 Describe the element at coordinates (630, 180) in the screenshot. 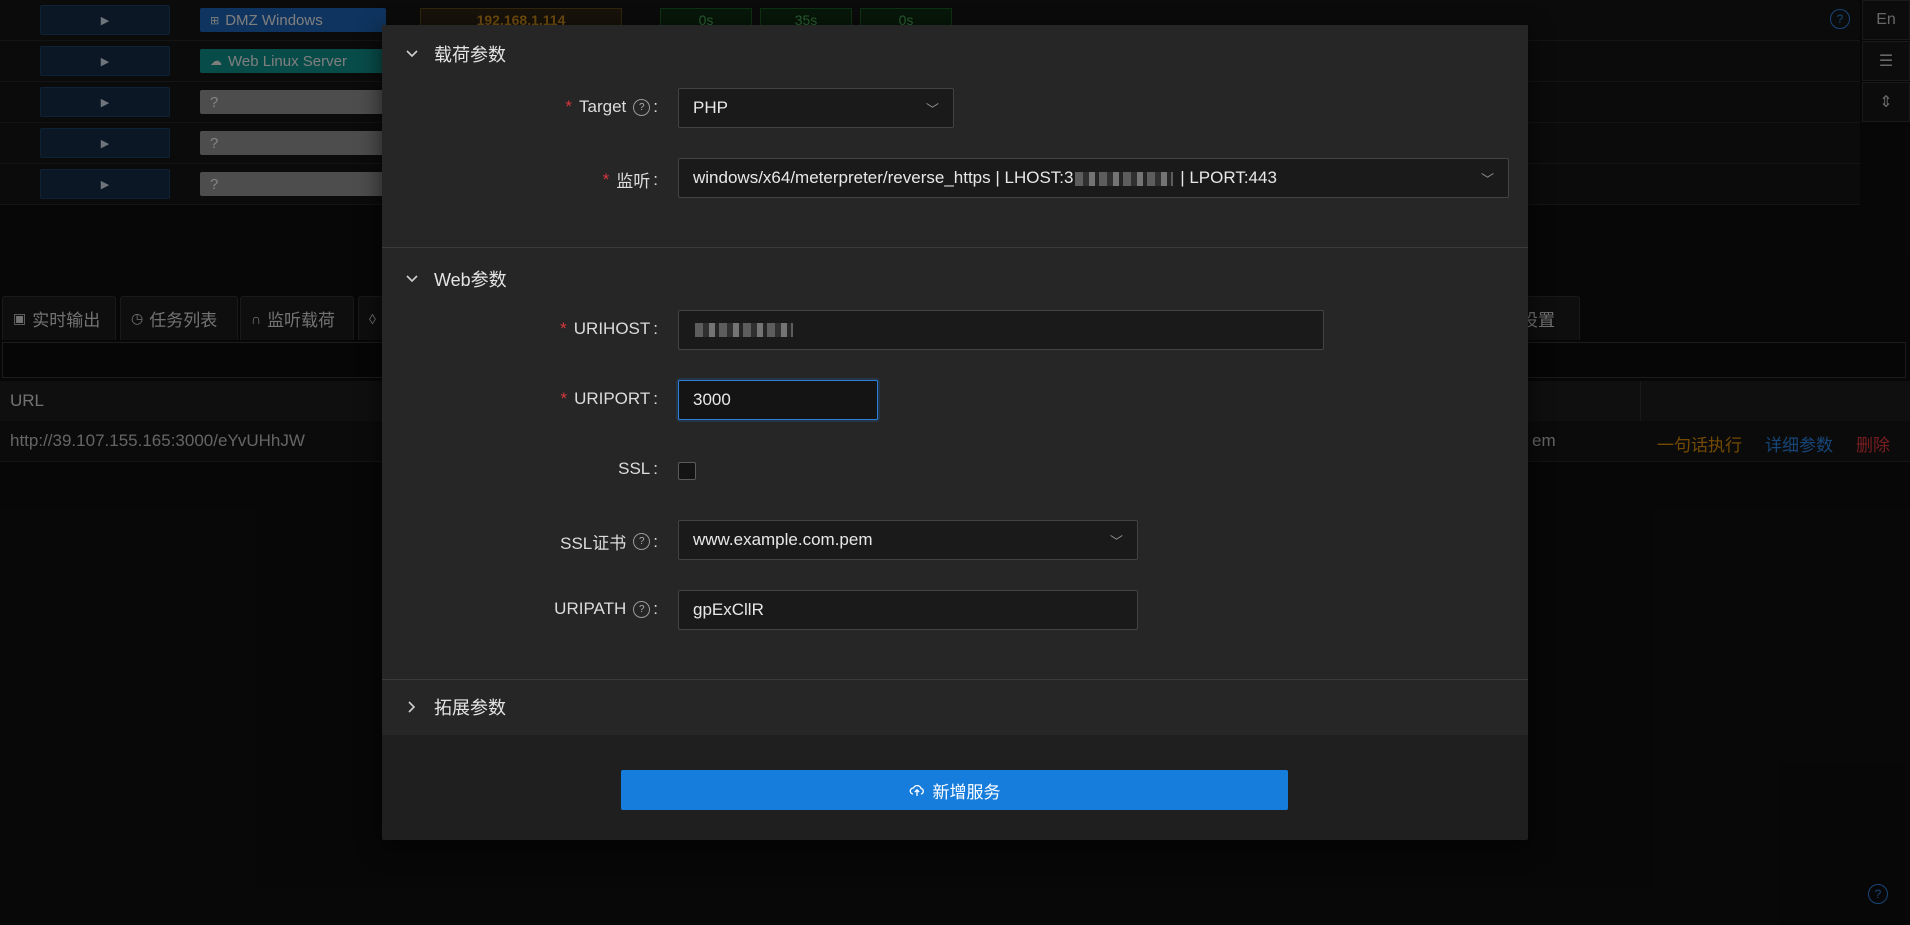

I see `listener-label: * 监听:` at that location.